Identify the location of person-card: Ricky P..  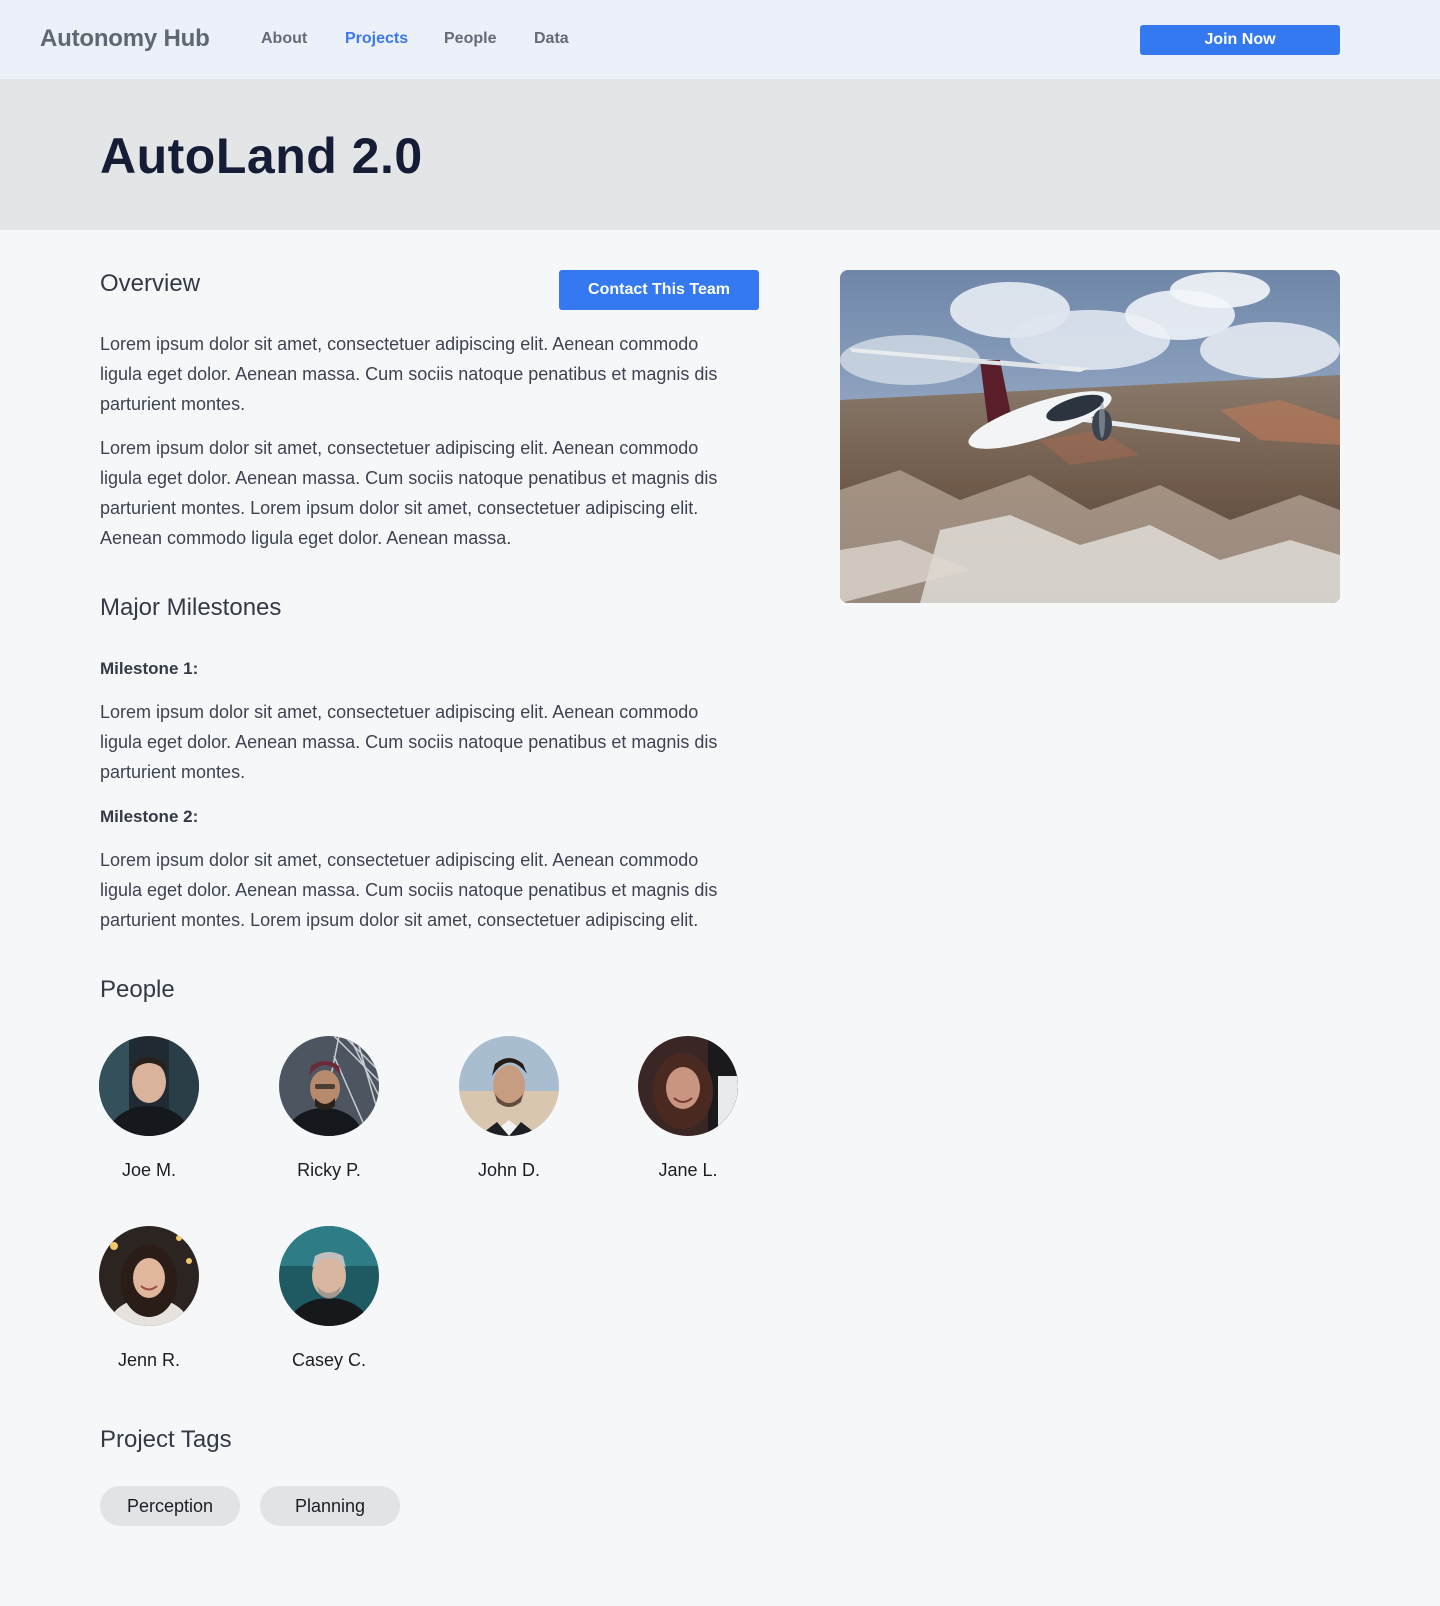
(349, 1116).